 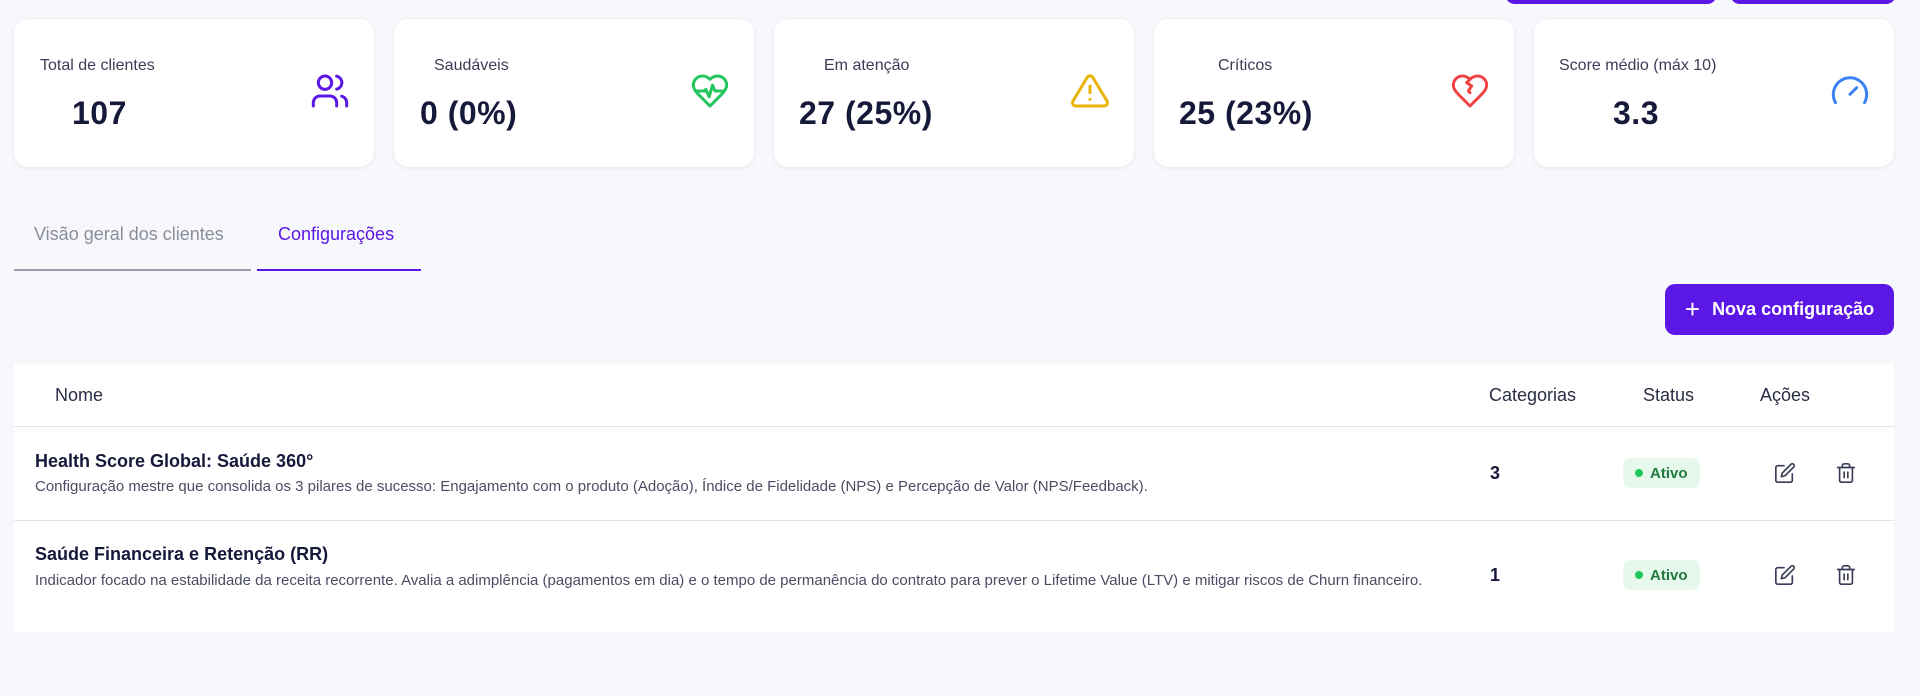 What do you see at coordinates (954, 395) in the screenshot?
I see `table-header: Nome Categorias Status Ações` at bounding box center [954, 395].